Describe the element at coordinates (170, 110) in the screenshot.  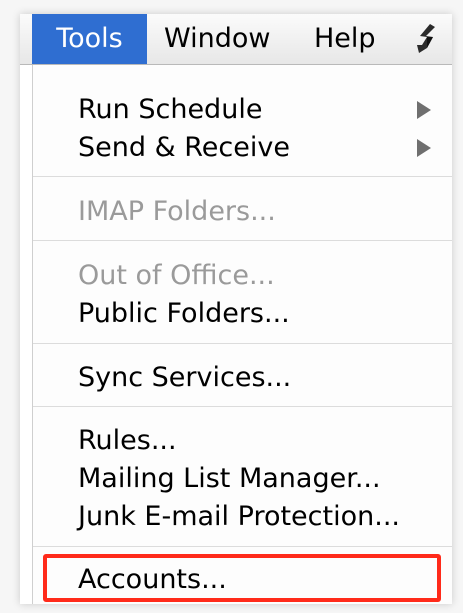
I see `menu-item-run-schedule: Run Schedule` at that location.